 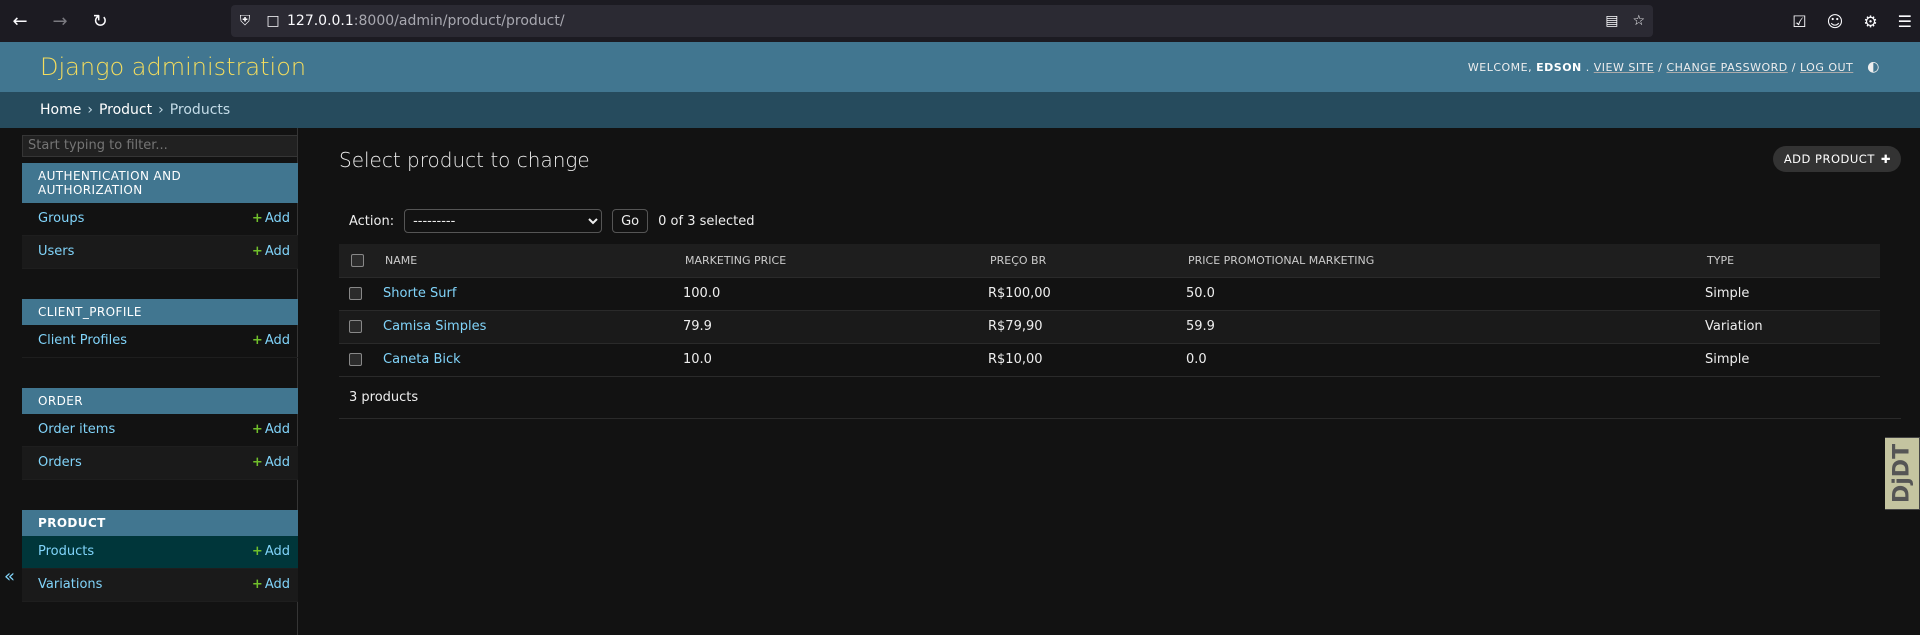 What do you see at coordinates (1500, 67) in the screenshot?
I see `welcome-text: WELCOME,` at bounding box center [1500, 67].